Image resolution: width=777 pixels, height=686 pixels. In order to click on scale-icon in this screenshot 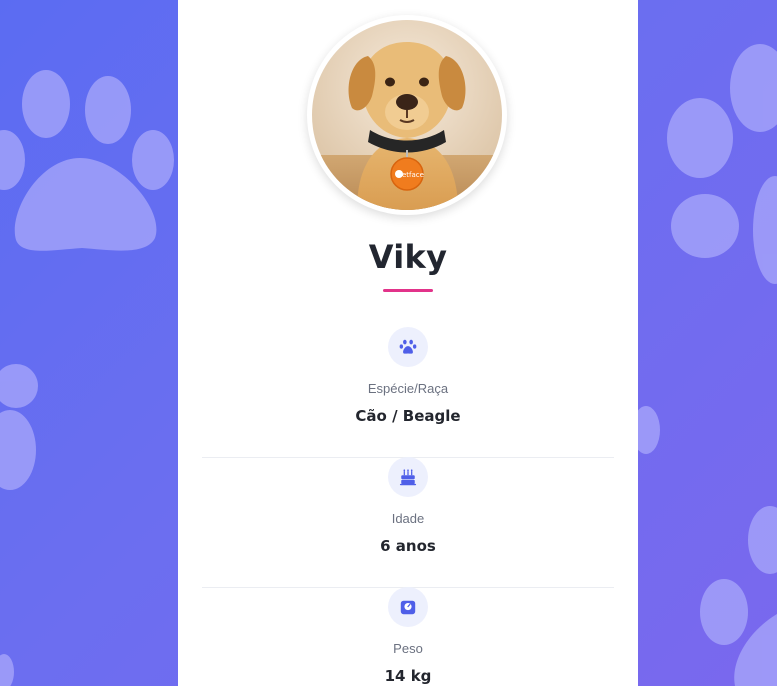, I will do `click(408, 607)`.